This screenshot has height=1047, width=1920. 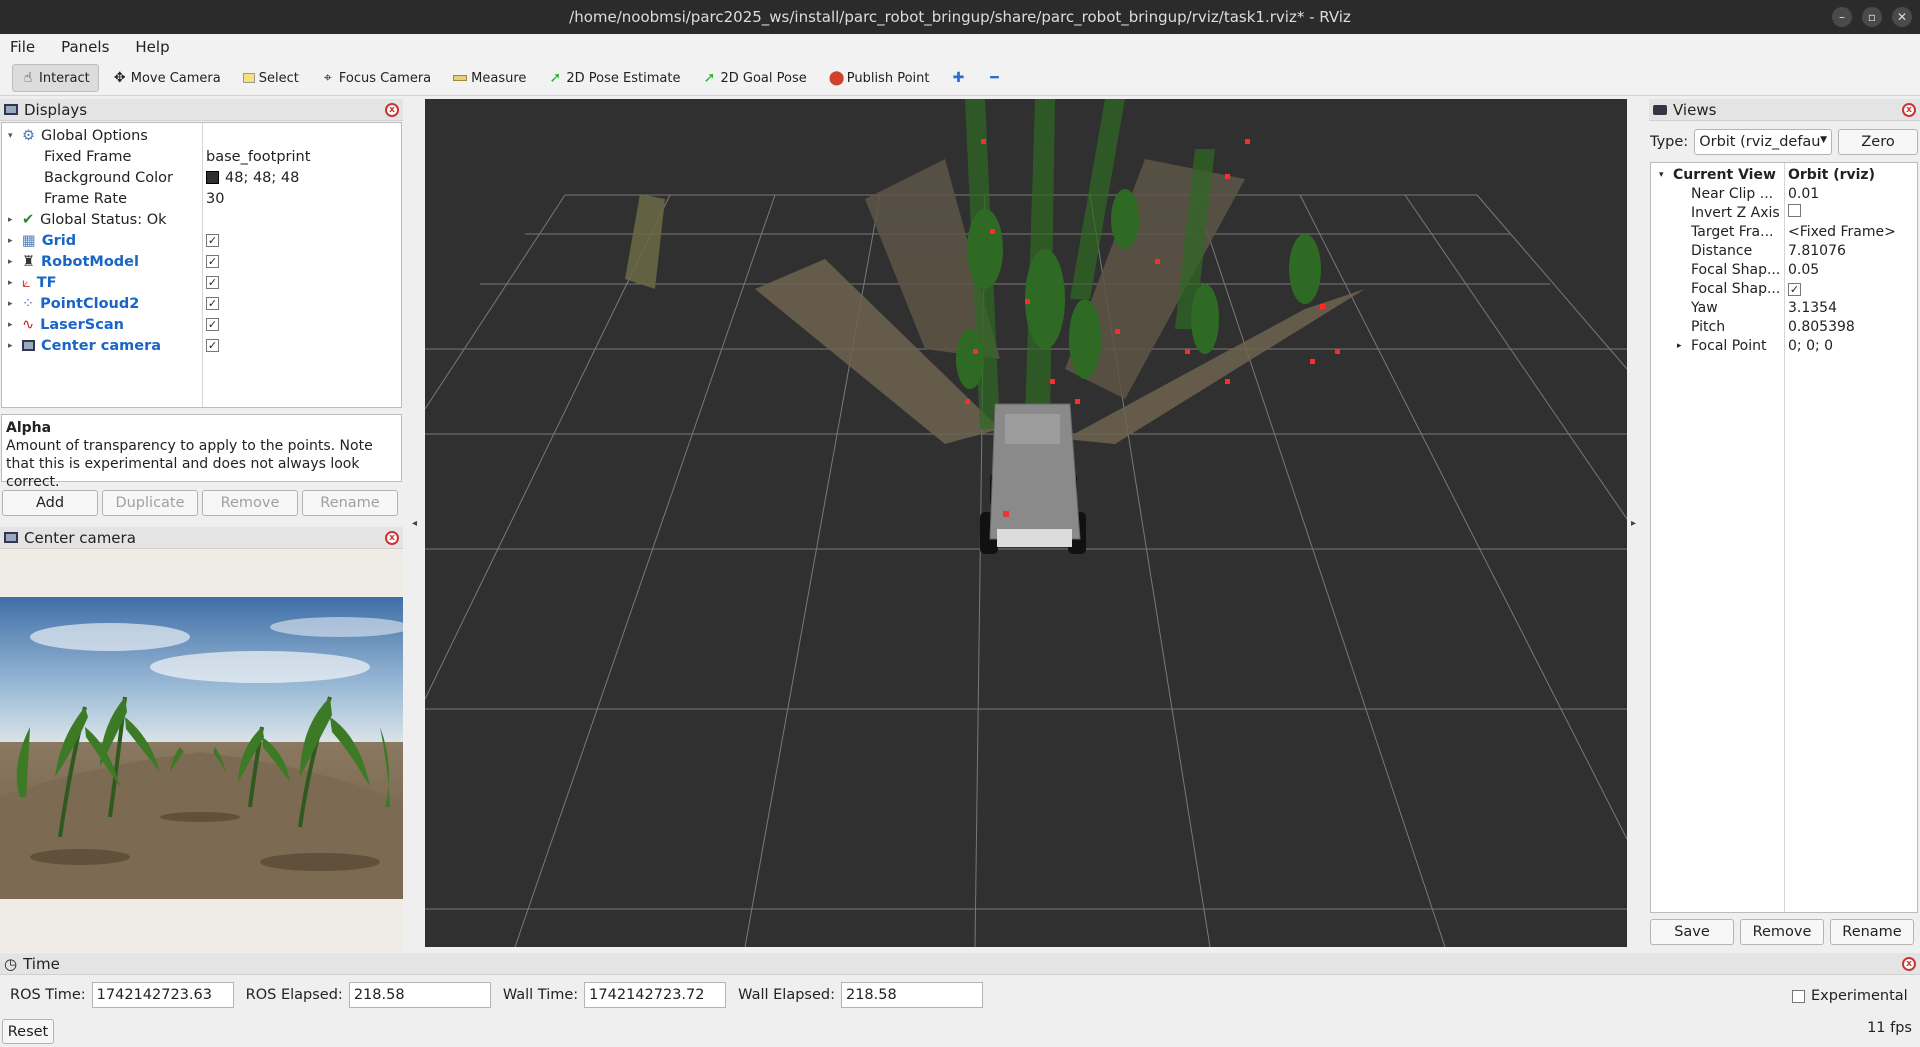 I want to click on view-prop-value: <Fixed Frame>, so click(x=1842, y=232).